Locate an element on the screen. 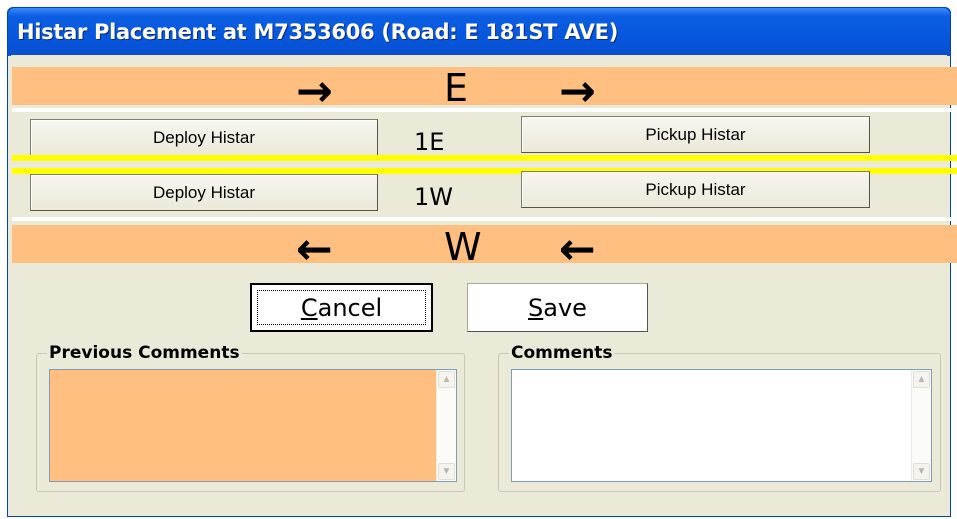  edge-line-bottom is located at coordinates (484, 219).